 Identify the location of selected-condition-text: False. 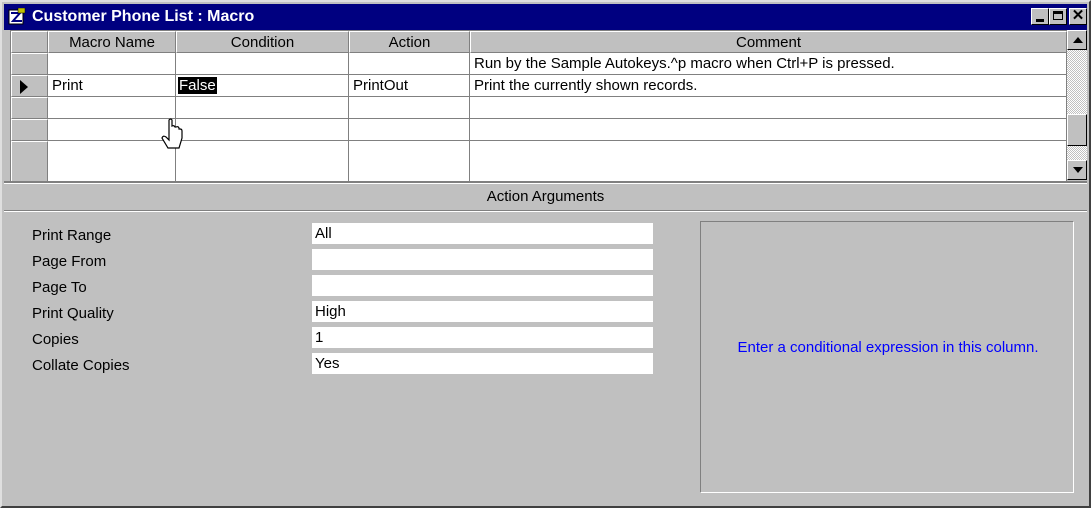
(197, 85).